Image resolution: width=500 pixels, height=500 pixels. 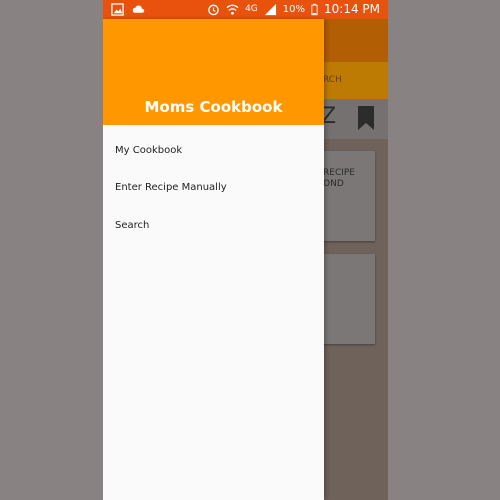 What do you see at coordinates (339, 178) in the screenshot?
I see `recipe-card-title: RECIPE OND` at bounding box center [339, 178].